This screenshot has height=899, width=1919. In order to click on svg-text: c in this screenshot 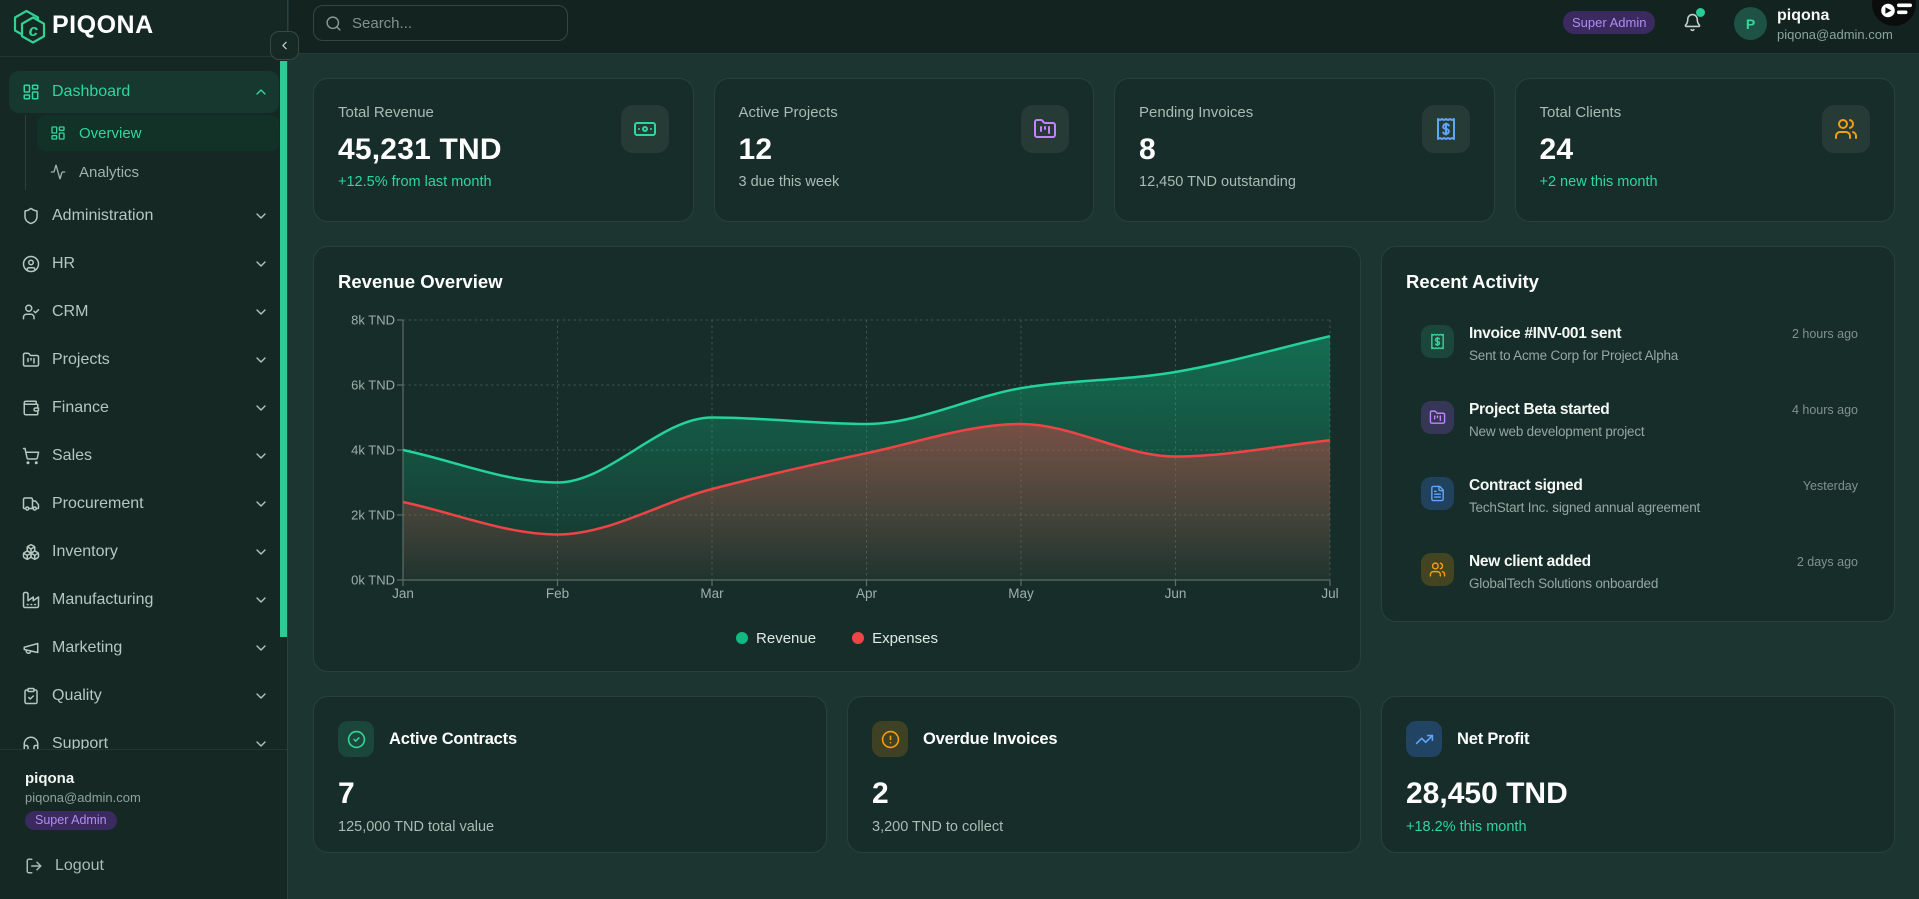, I will do `click(34, 30)`.